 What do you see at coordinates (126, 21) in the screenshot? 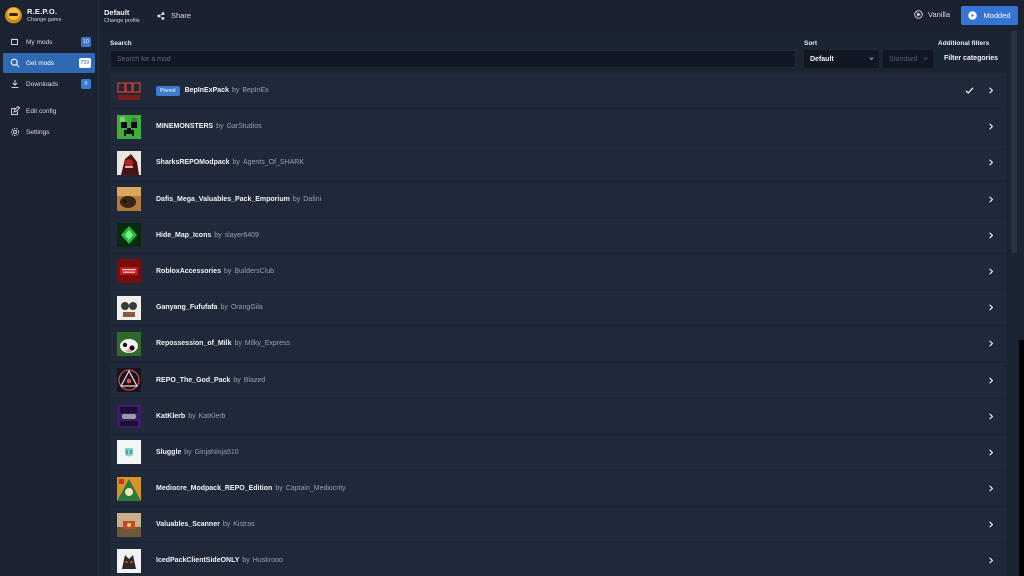
I see `change-profile-link: Change profile` at bounding box center [126, 21].